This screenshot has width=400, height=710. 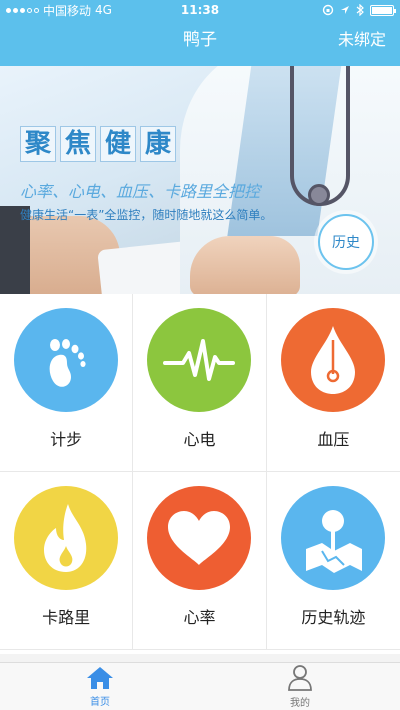 I want to click on navigation-bar: 鸭子 未绑定, so click(x=200, y=43).